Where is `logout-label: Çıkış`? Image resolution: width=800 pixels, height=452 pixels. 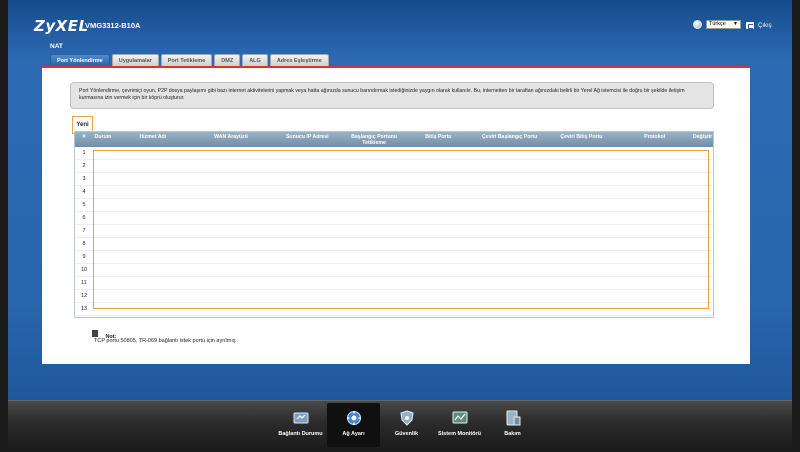
logout-label: Çıkış is located at coordinates (765, 25).